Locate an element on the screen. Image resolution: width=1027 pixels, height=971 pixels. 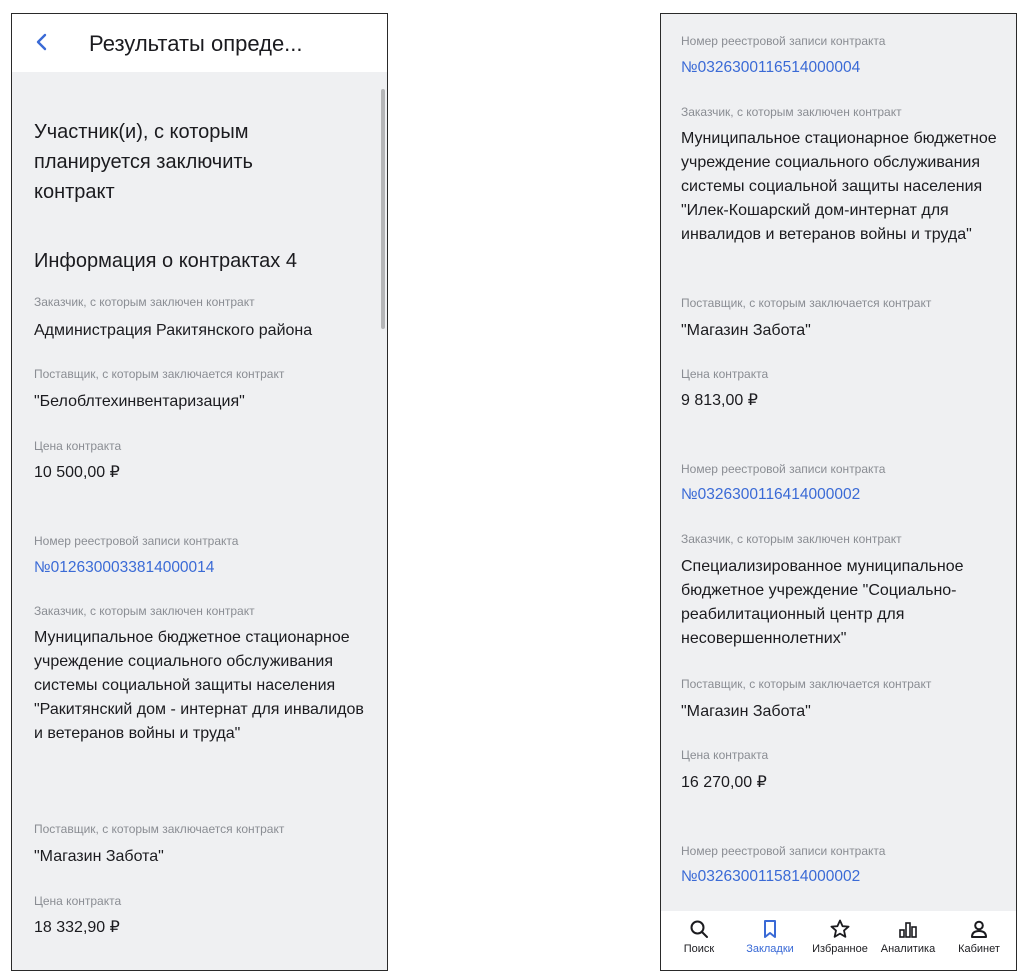
price-value: 18 332,90 ₽ is located at coordinates (77, 927).